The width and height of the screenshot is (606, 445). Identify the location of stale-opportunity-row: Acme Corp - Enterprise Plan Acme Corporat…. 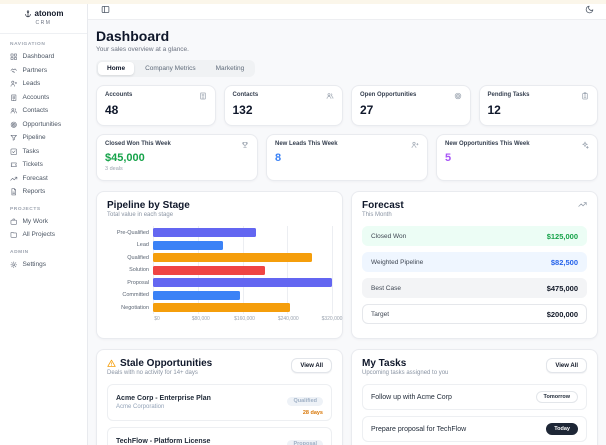
(219, 403).